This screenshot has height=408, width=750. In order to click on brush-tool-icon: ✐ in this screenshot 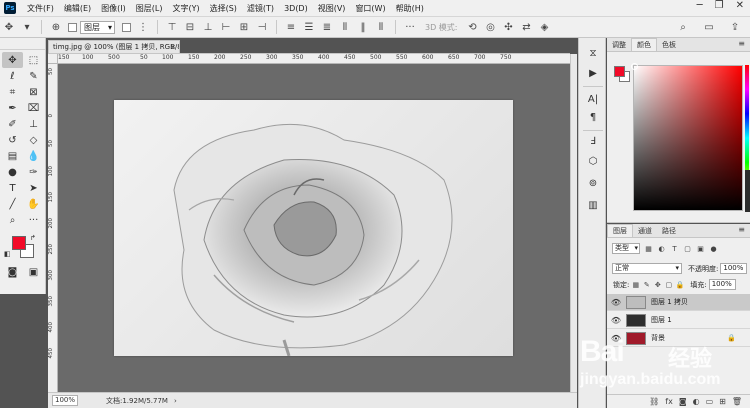, I will do `click(12, 124)`.